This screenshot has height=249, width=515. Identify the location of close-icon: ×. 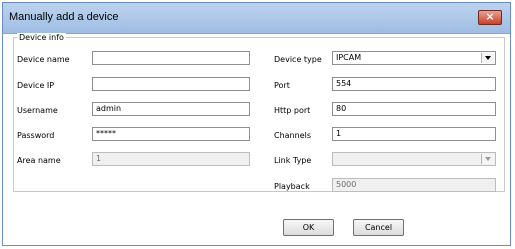
(489, 16).